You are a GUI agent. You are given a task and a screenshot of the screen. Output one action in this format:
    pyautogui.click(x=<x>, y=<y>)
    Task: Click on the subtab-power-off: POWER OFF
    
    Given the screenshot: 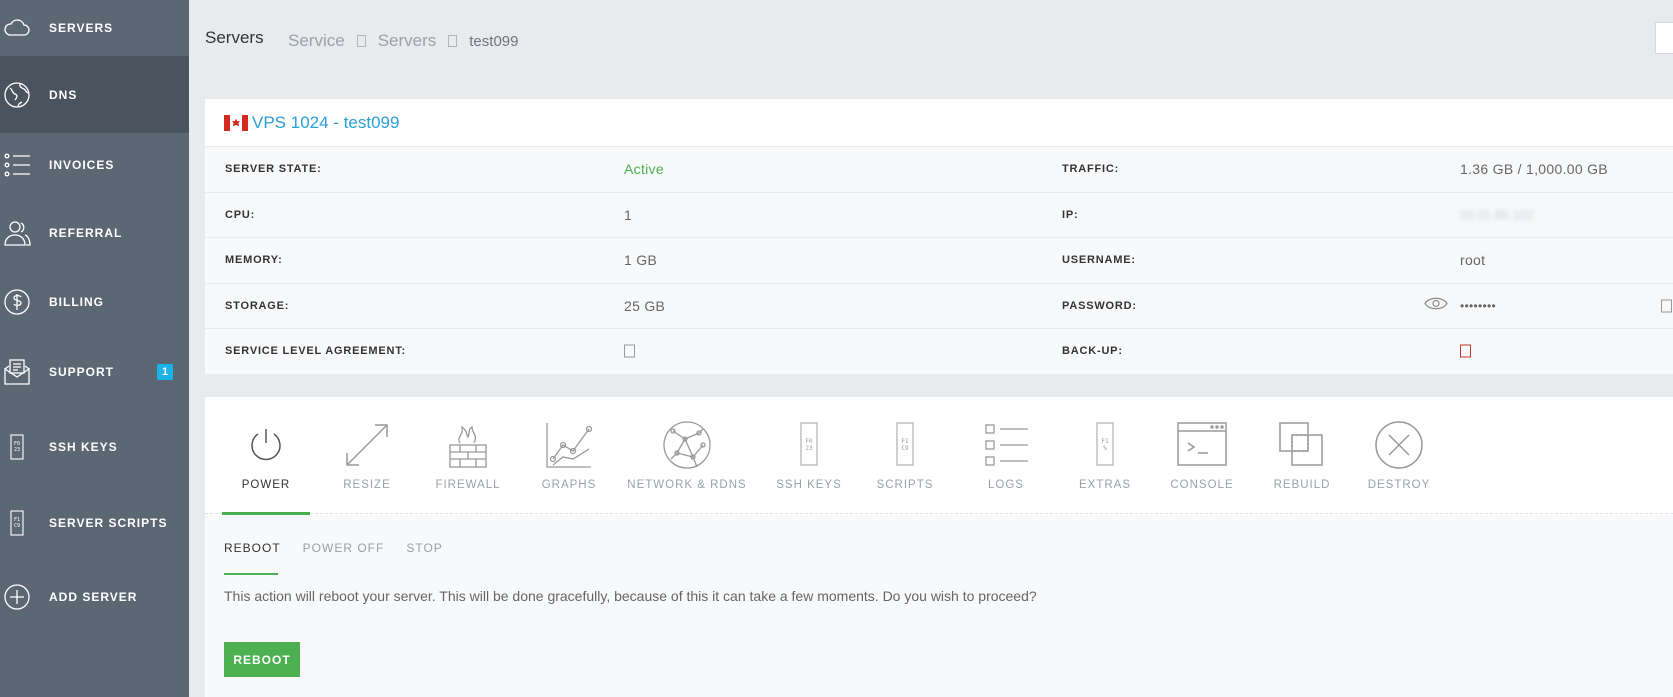 What is the action you would take?
    pyautogui.click(x=344, y=558)
    